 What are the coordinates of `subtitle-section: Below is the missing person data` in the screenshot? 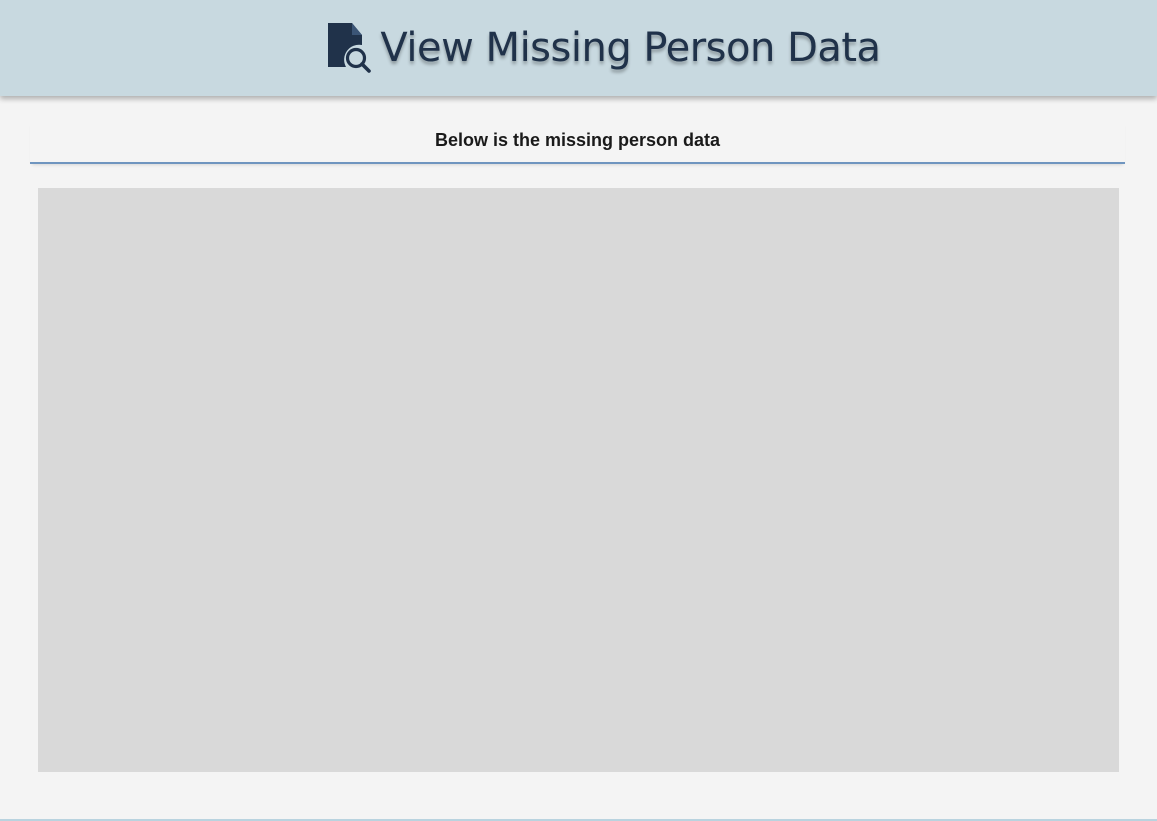 It's located at (577, 142).